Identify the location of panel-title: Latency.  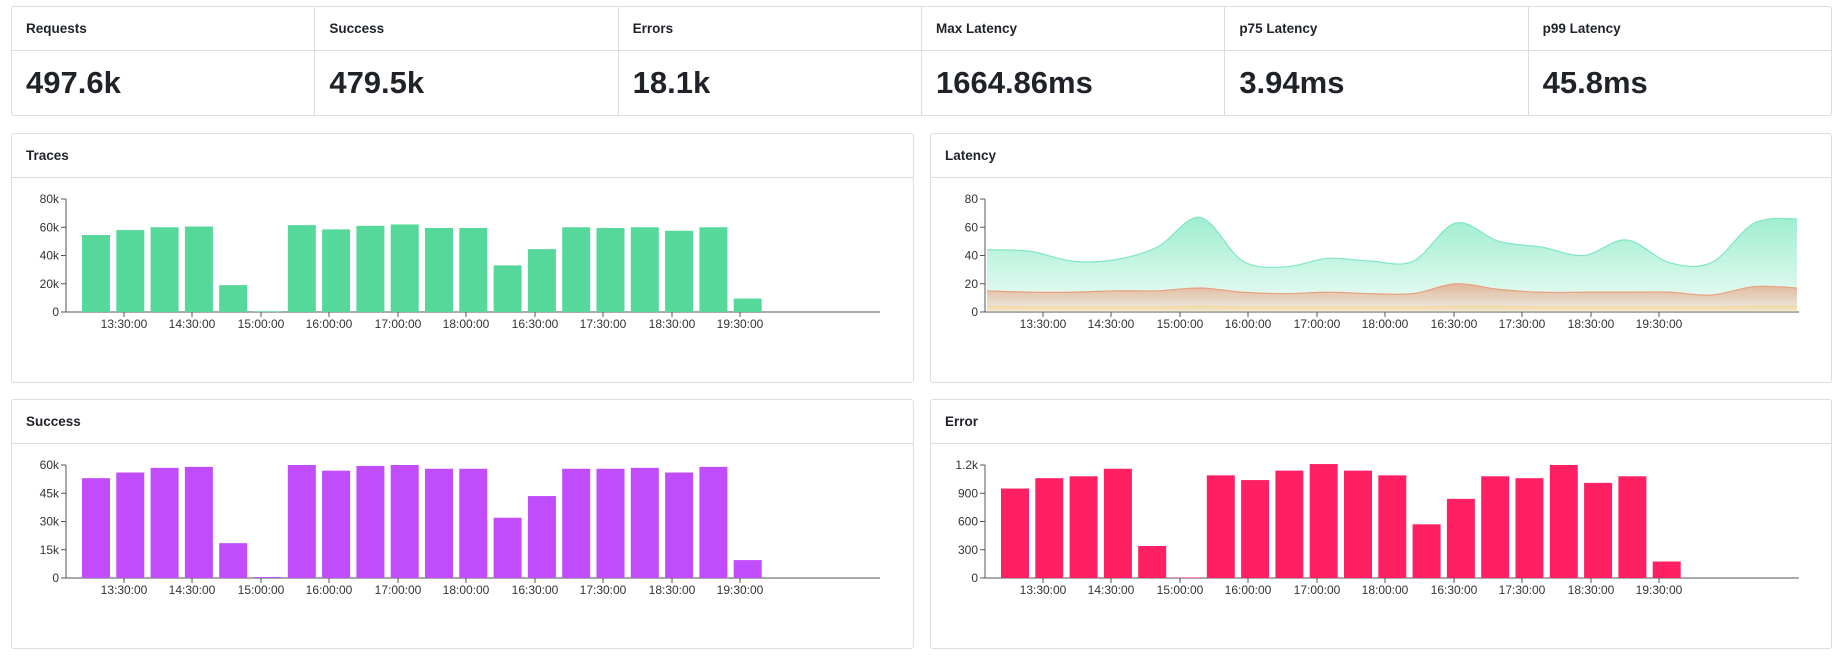
(1381, 156).